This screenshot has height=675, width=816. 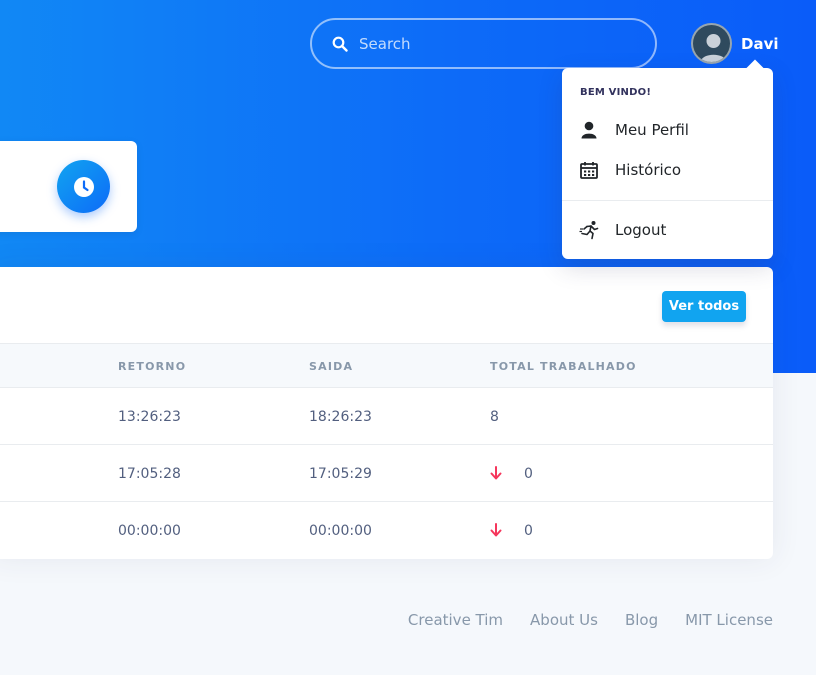 What do you see at coordinates (149, 417) in the screenshot?
I see `cell-retorno: 13:26:23` at bounding box center [149, 417].